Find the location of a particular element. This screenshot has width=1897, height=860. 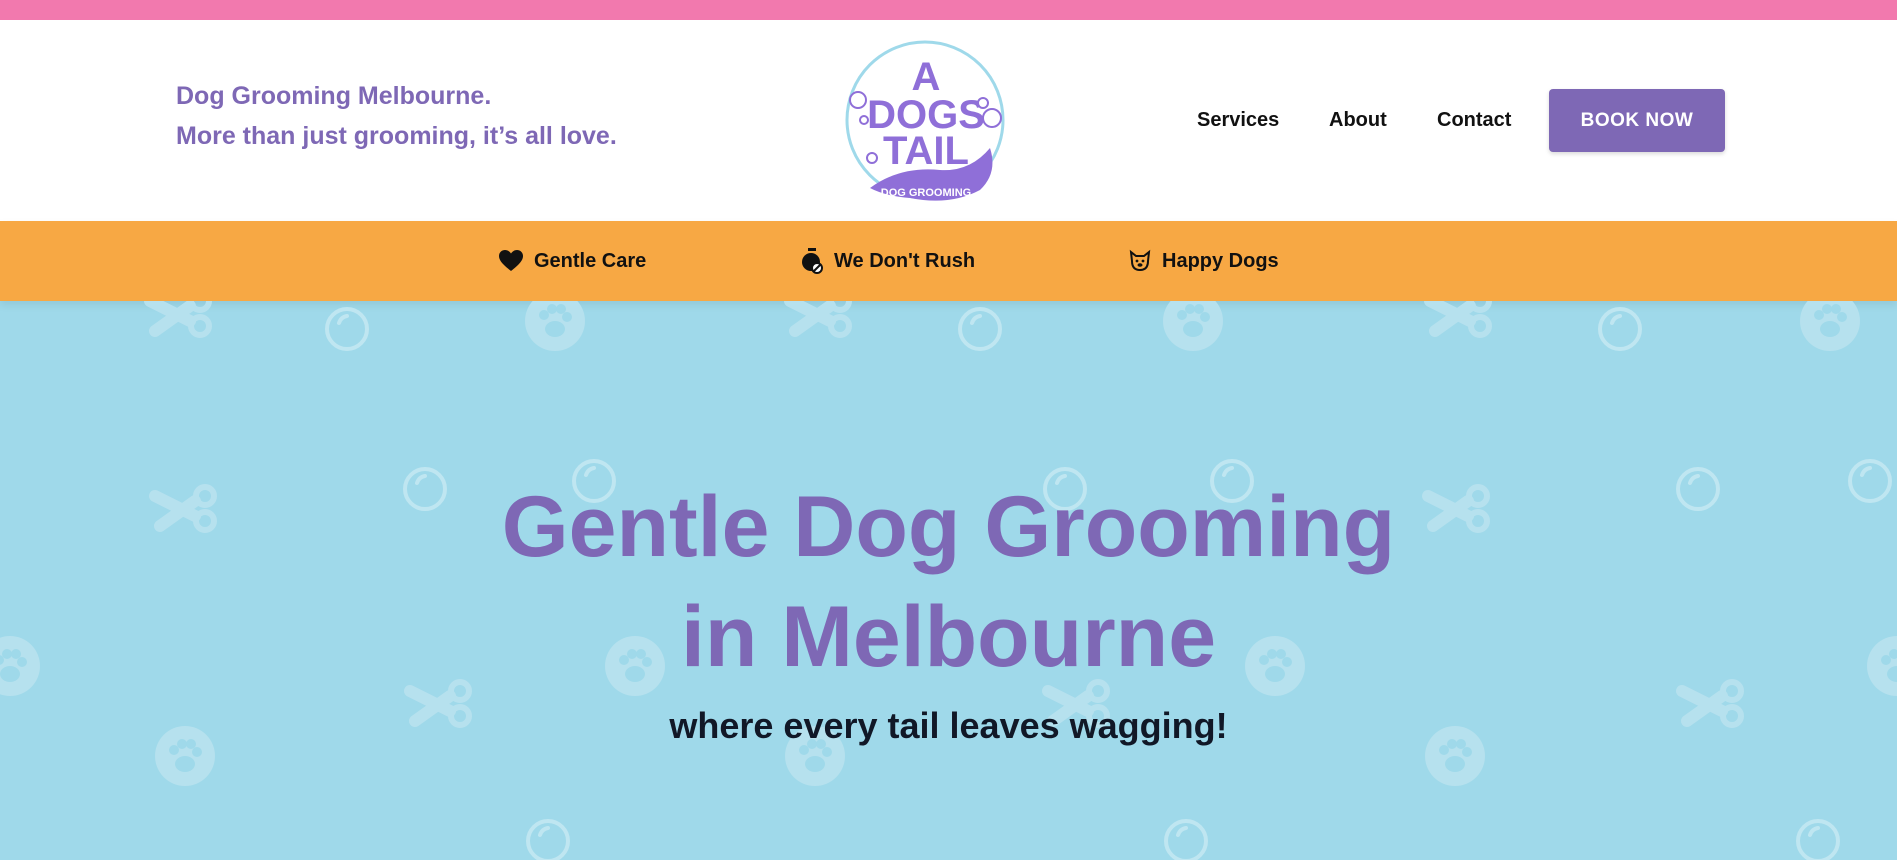

top-accent-strip is located at coordinates (948, 10).